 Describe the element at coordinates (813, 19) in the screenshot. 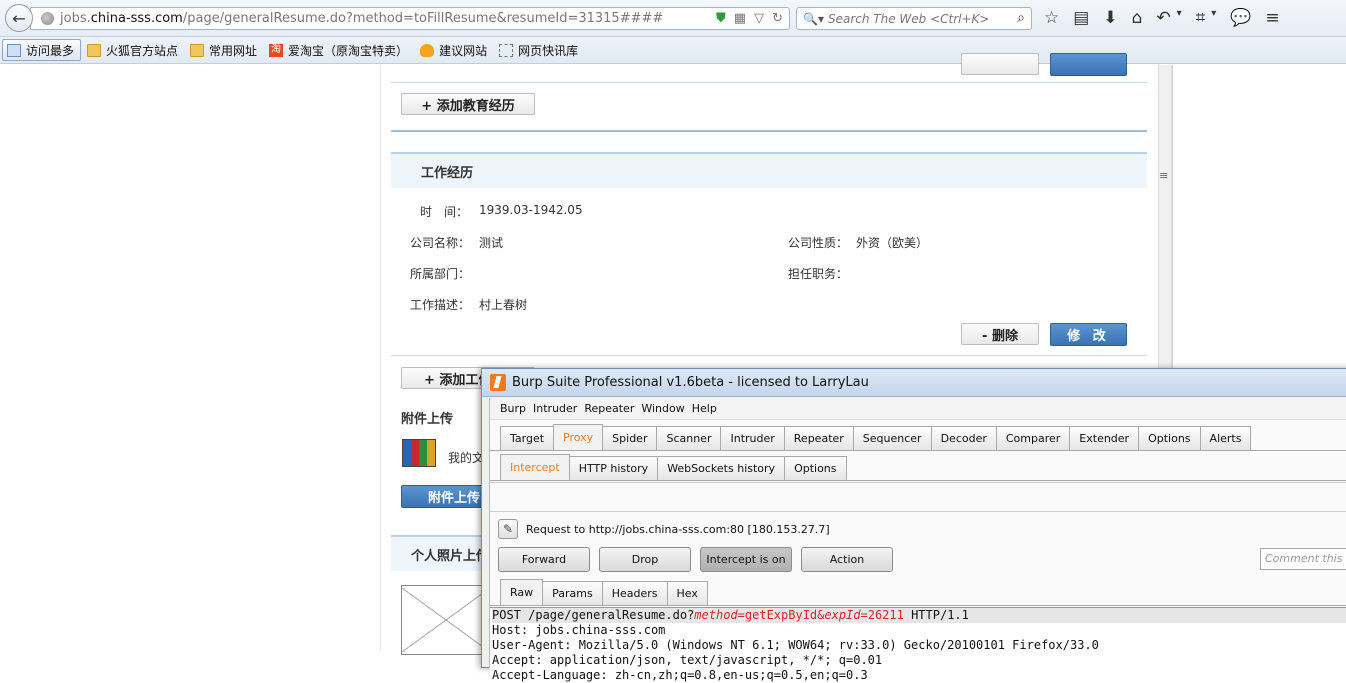

I see `search-engine-icon: 🔍▾` at that location.